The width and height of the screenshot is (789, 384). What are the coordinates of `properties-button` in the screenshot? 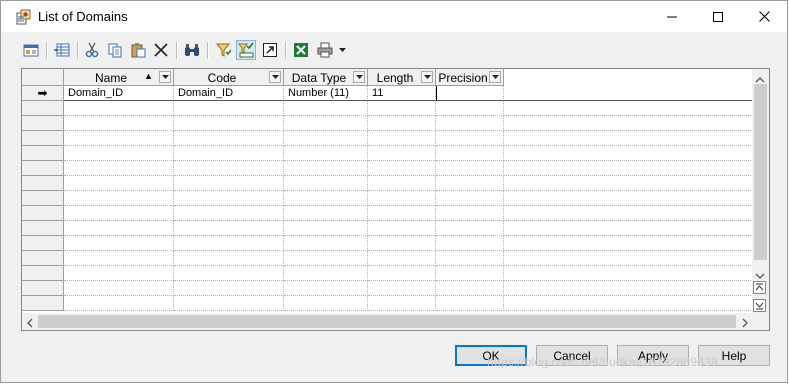 It's located at (31, 50).